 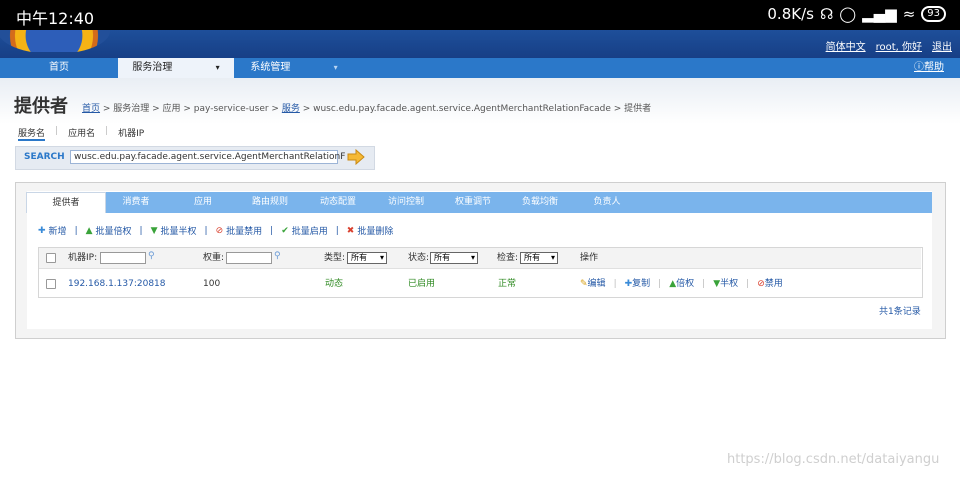 What do you see at coordinates (641, 284) in the screenshot?
I see `copy-label: 复制` at bounding box center [641, 284].